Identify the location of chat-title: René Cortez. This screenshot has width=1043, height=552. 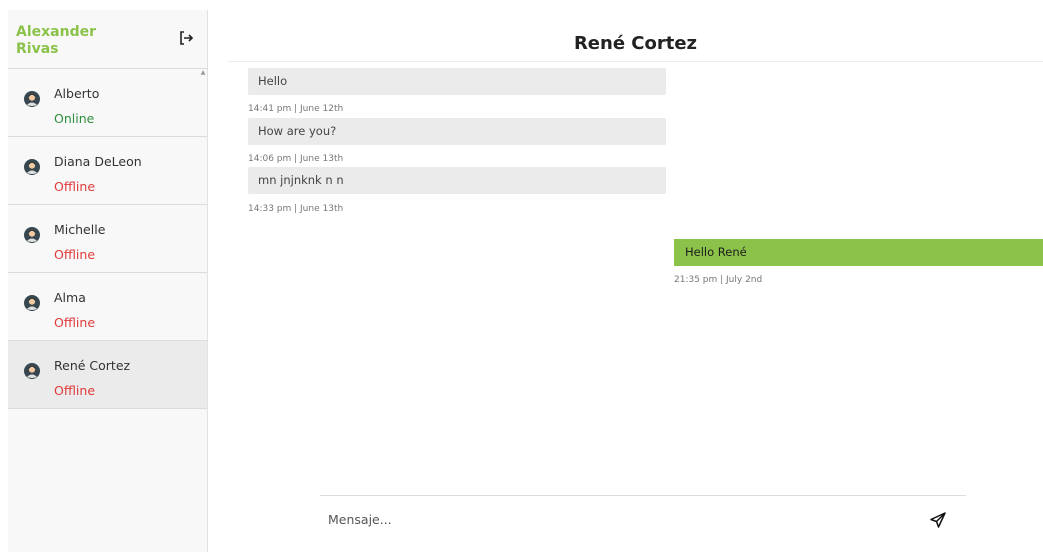
(635, 43).